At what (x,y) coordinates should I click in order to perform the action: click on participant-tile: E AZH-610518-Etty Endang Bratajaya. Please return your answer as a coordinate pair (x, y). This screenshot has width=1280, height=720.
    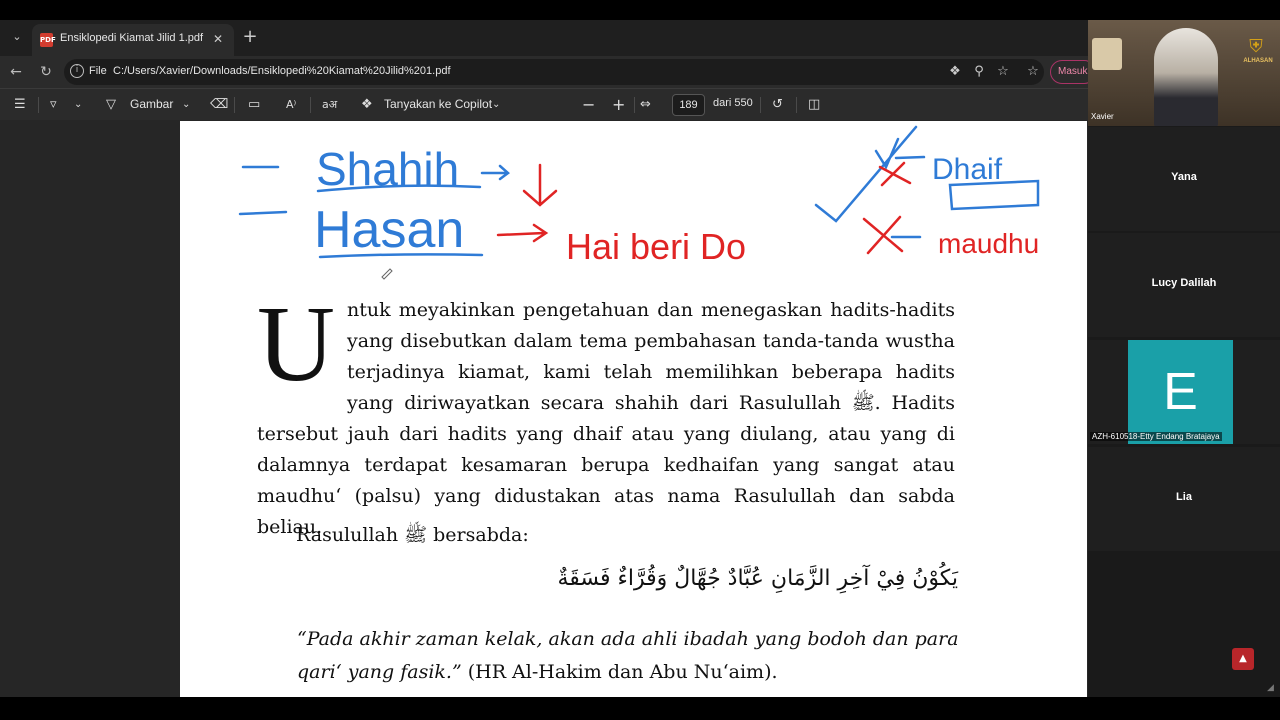
    Looking at the image, I should click on (1184, 392).